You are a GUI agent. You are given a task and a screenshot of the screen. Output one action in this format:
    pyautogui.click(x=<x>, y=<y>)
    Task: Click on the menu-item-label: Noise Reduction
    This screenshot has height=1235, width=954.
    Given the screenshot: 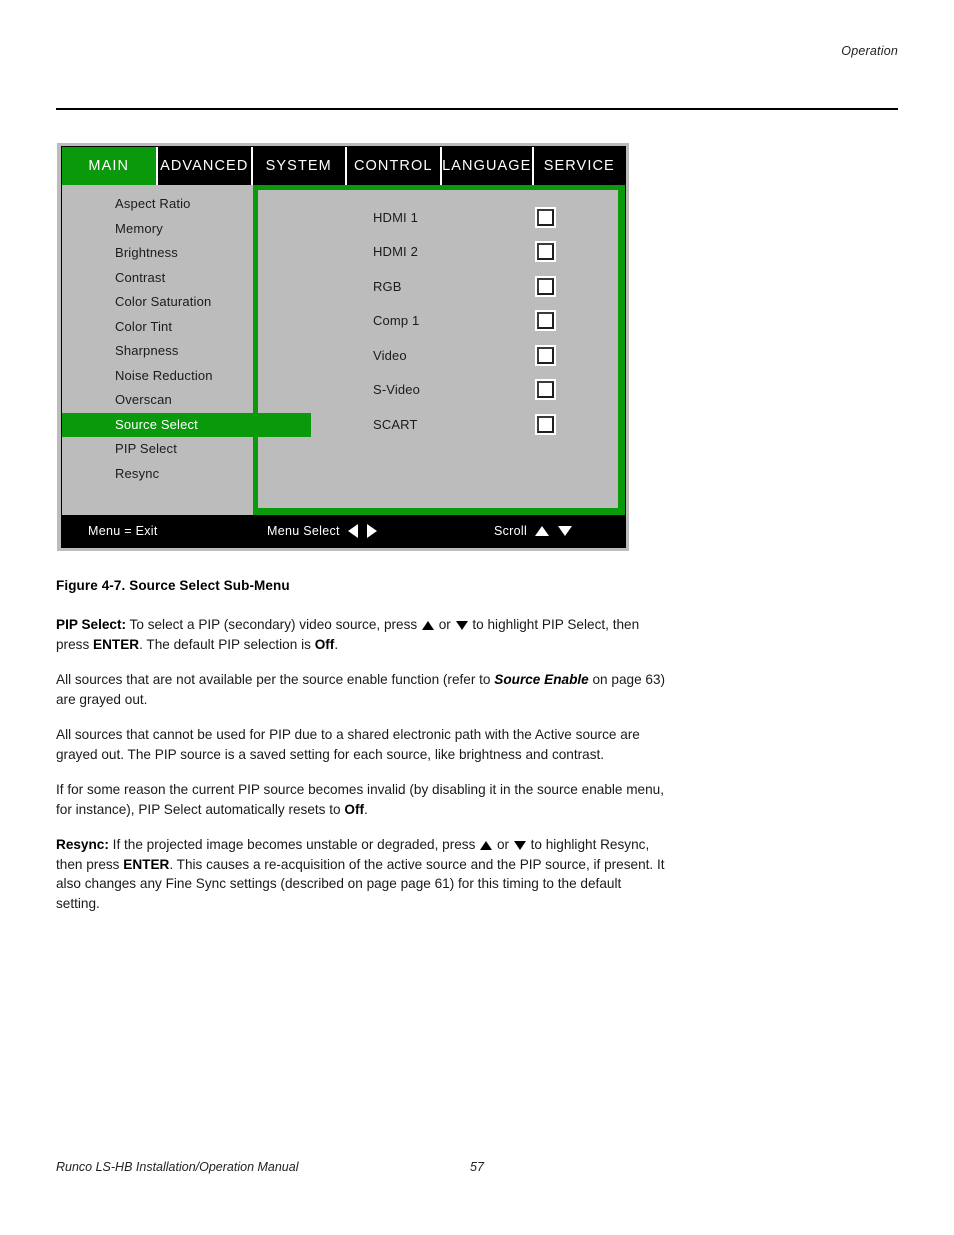 What is the action you would take?
    pyautogui.click(x=164, y=375)
    